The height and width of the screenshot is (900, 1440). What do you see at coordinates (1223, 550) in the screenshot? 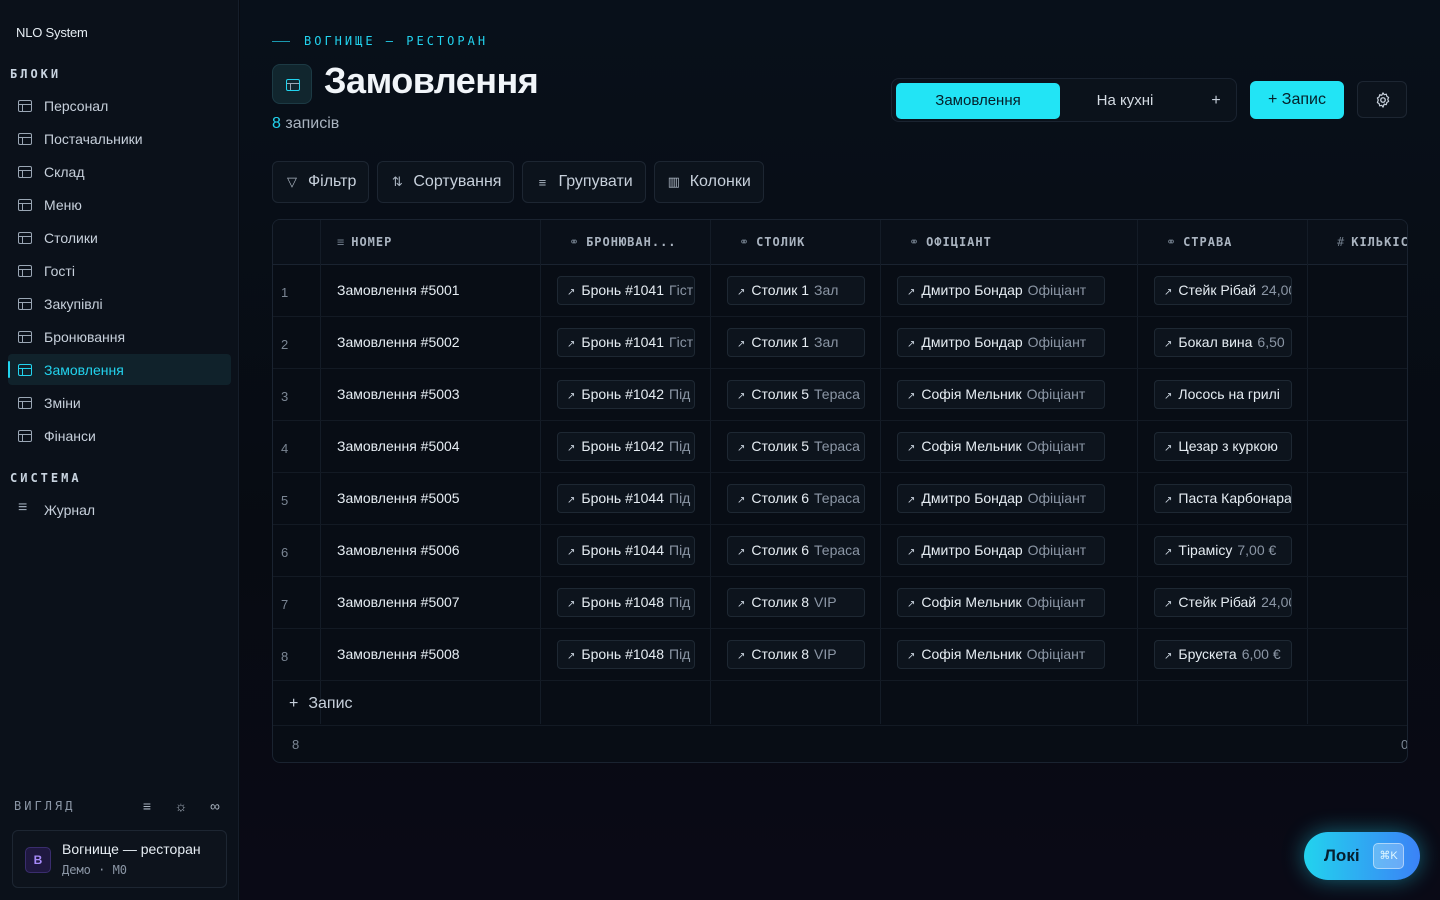
I see `dish-link-chip: ↗ Тірамісу 7,00 €` at bounding box center [1223, 550].